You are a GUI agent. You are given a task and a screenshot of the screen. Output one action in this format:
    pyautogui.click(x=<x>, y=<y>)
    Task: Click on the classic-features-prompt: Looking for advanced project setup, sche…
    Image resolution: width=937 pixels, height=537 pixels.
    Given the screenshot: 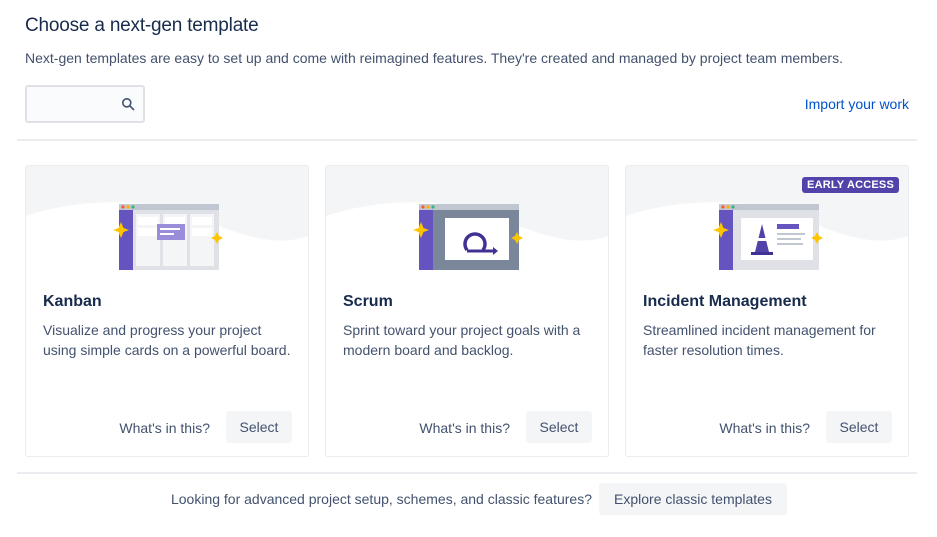 What is the action you would take?
    pyautogui.click(x=381, y=499)
    